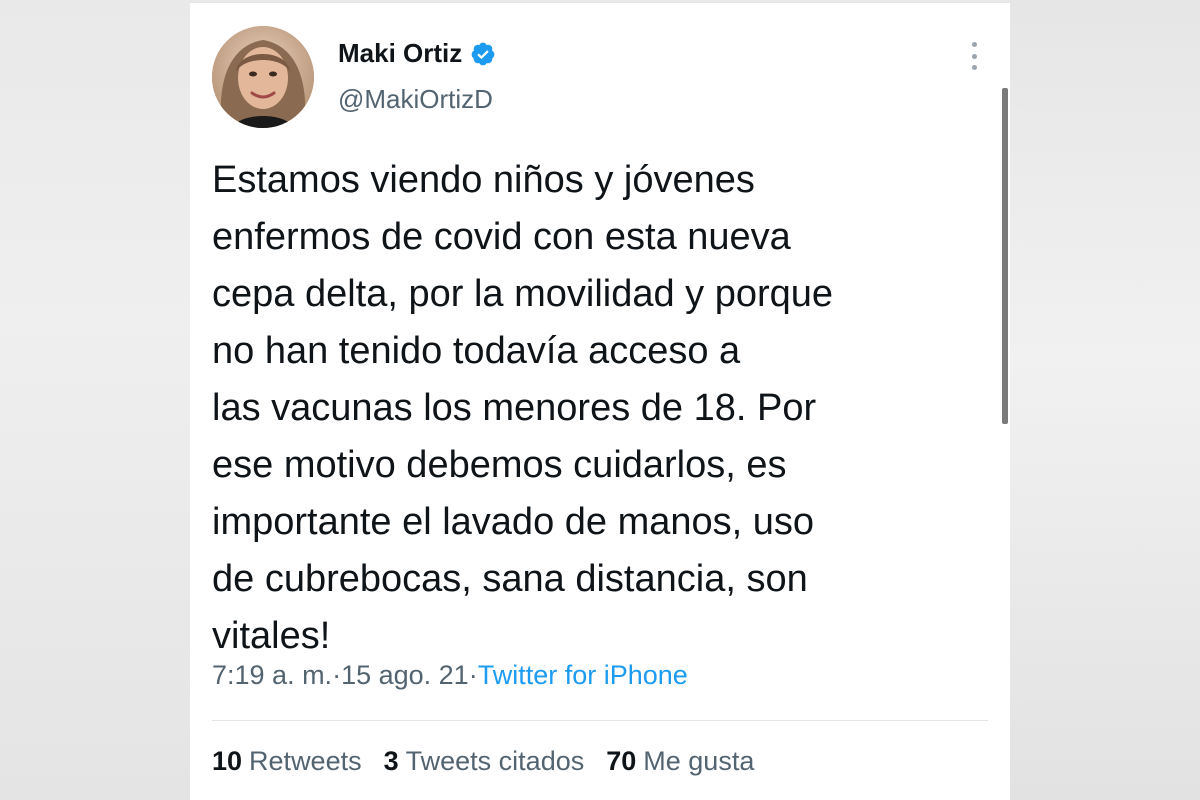 This screenshot has width=1200, height=800. Describe the element at coordinates (495, 761) in the screenshot. I see `quotes-label: Tweets citados` at that location.